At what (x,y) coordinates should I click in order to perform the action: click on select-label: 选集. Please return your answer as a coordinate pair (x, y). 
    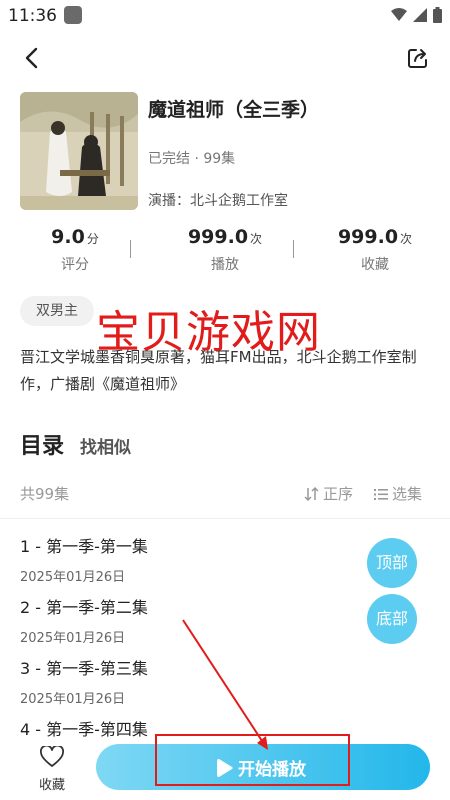
    Looking at the image, I should click on (407, 494).